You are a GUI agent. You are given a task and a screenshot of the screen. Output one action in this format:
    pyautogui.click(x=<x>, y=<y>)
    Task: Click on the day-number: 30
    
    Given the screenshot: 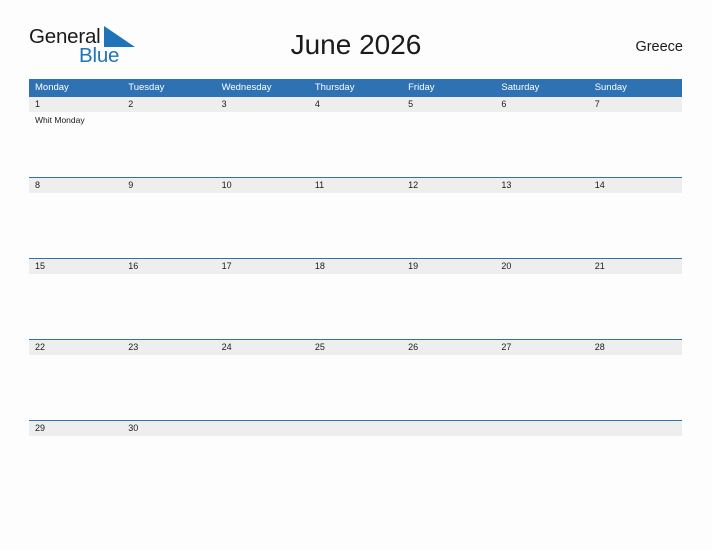 What is the action you would take?
    pyautogui.click(x=168, y=428)
    